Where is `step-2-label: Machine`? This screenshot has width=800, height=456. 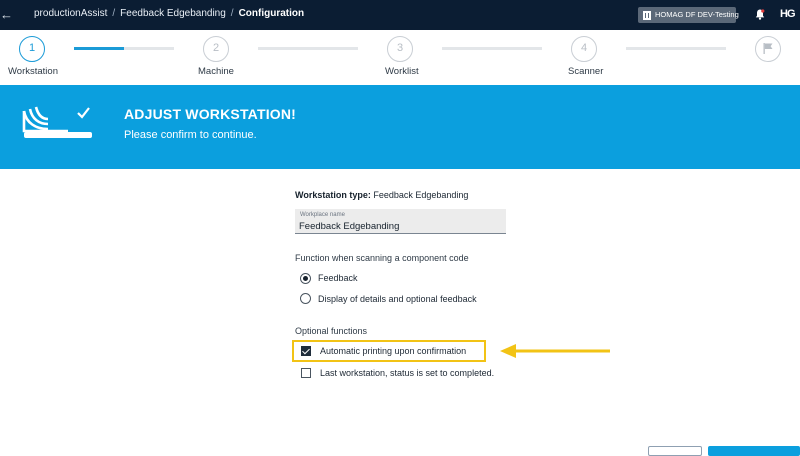
step-2-label: Machine is located at coordinates (216, 71).